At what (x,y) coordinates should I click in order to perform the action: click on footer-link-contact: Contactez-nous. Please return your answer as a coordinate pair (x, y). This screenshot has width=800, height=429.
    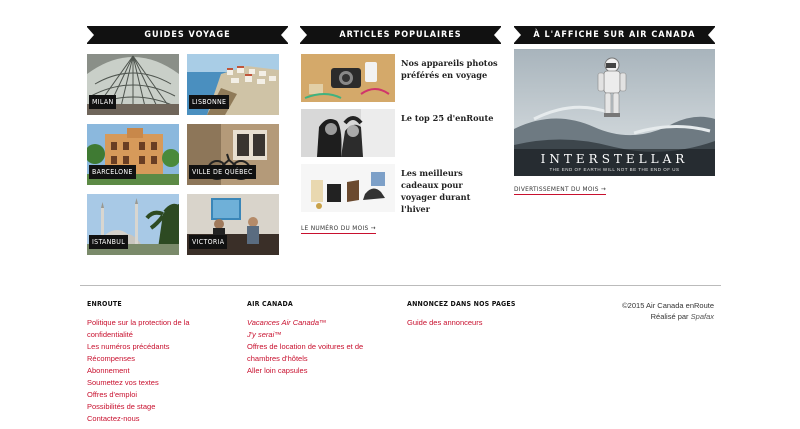
    Looking at the image, I should click on (149, 419).